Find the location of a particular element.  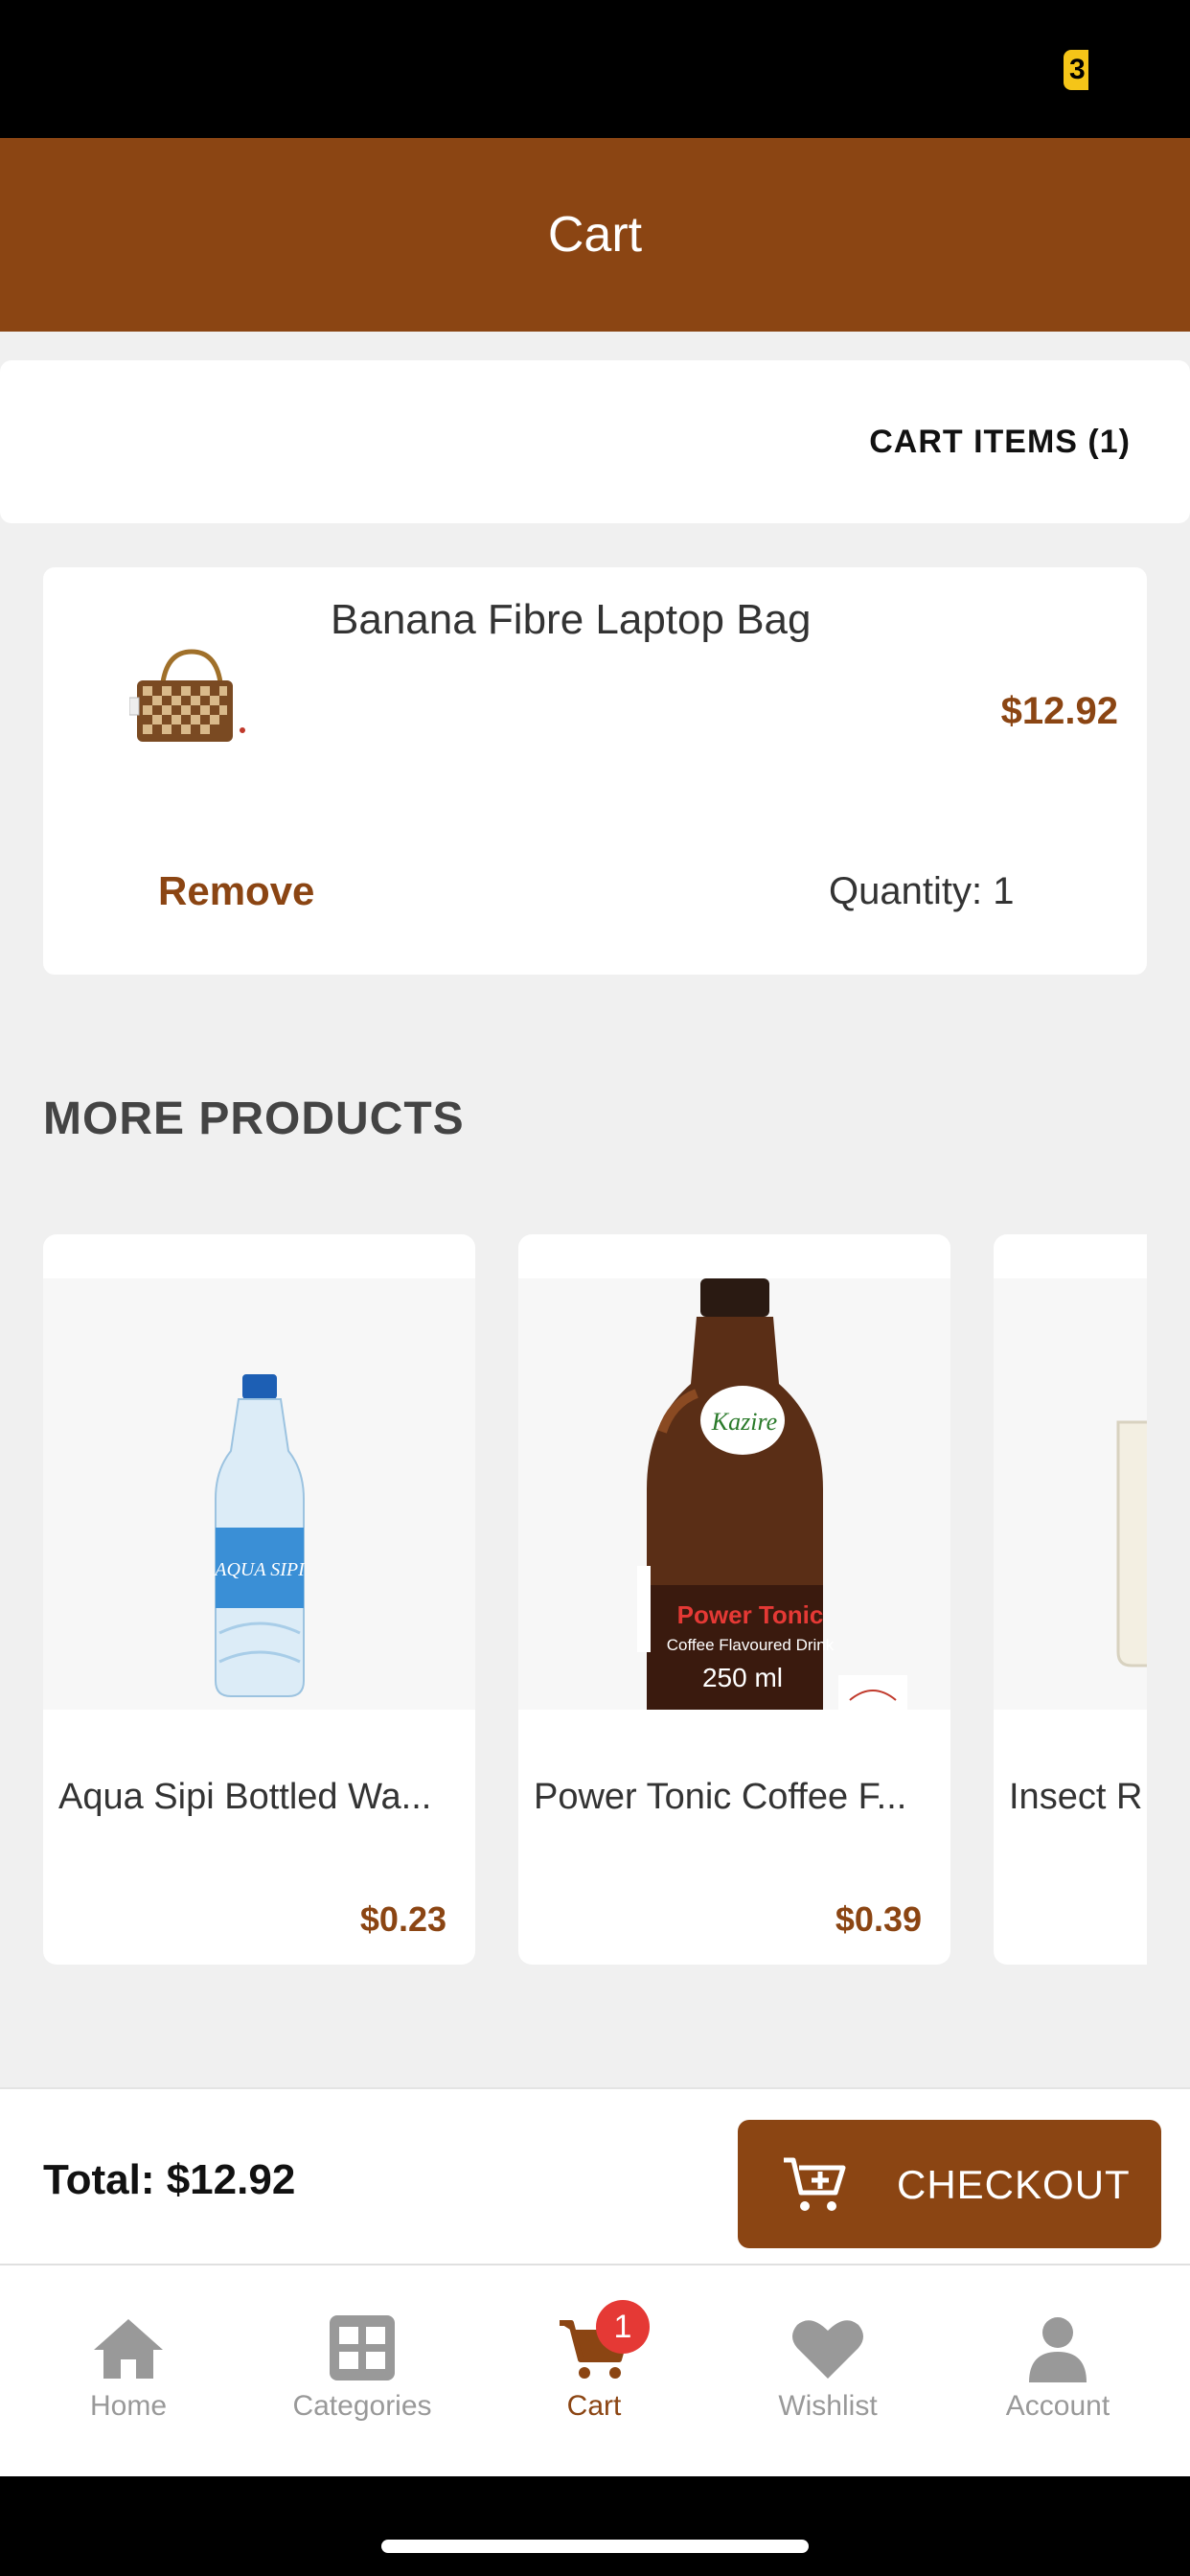

tab-cart: Cart is located at coordinates (594, 2372).